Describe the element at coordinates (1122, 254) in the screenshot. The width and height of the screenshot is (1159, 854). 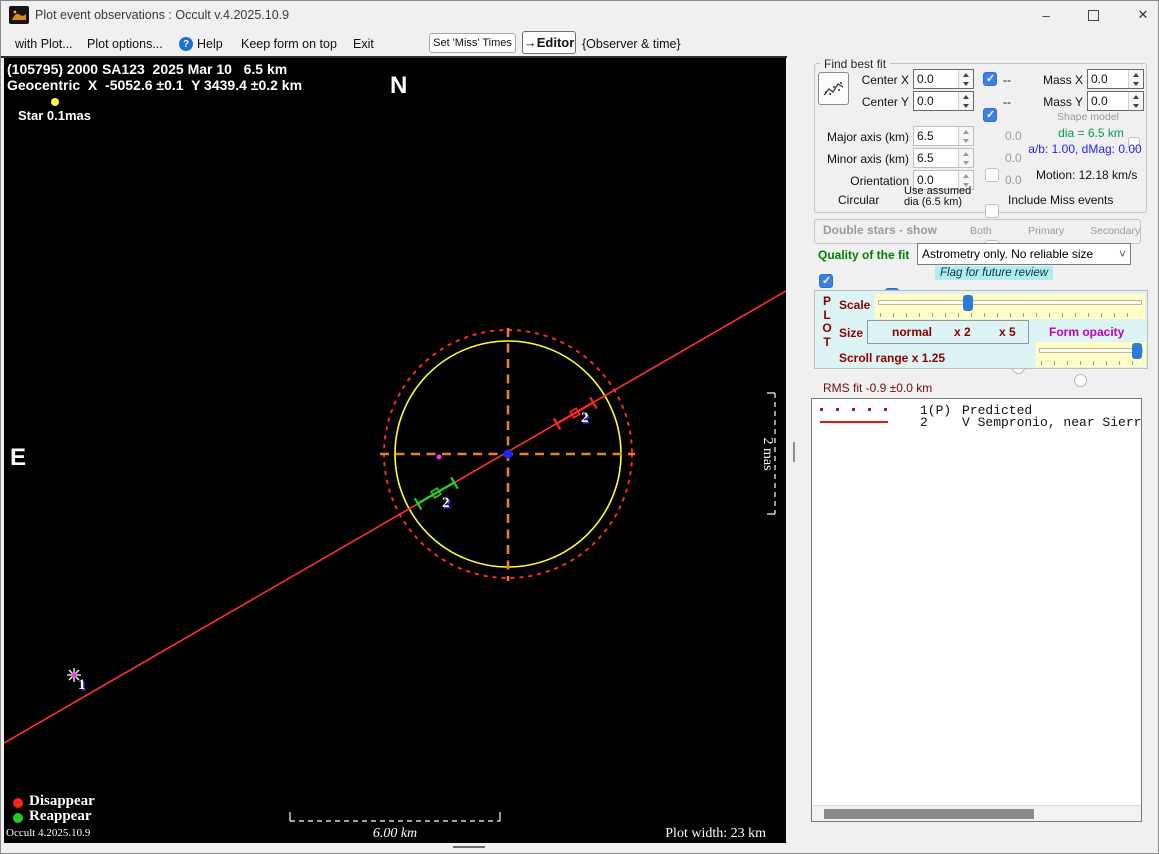
I see `chevron-down-icon: ˅` at that location.